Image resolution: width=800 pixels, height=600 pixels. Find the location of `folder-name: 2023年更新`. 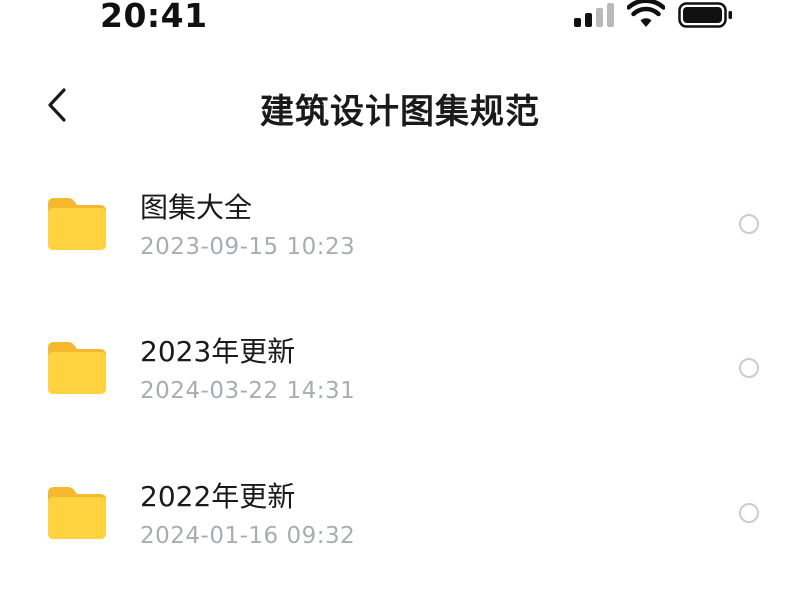

folder-name: 2023年更新 is located at coordinates (218, 351).